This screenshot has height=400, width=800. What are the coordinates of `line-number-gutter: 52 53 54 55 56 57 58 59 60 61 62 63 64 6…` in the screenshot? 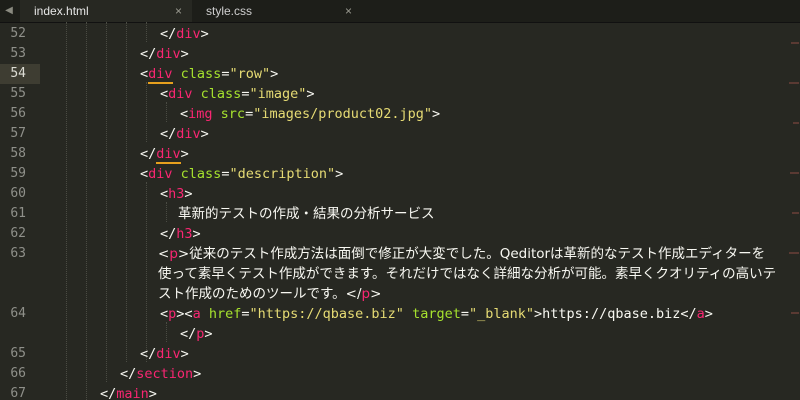 It's located at (20, 211).